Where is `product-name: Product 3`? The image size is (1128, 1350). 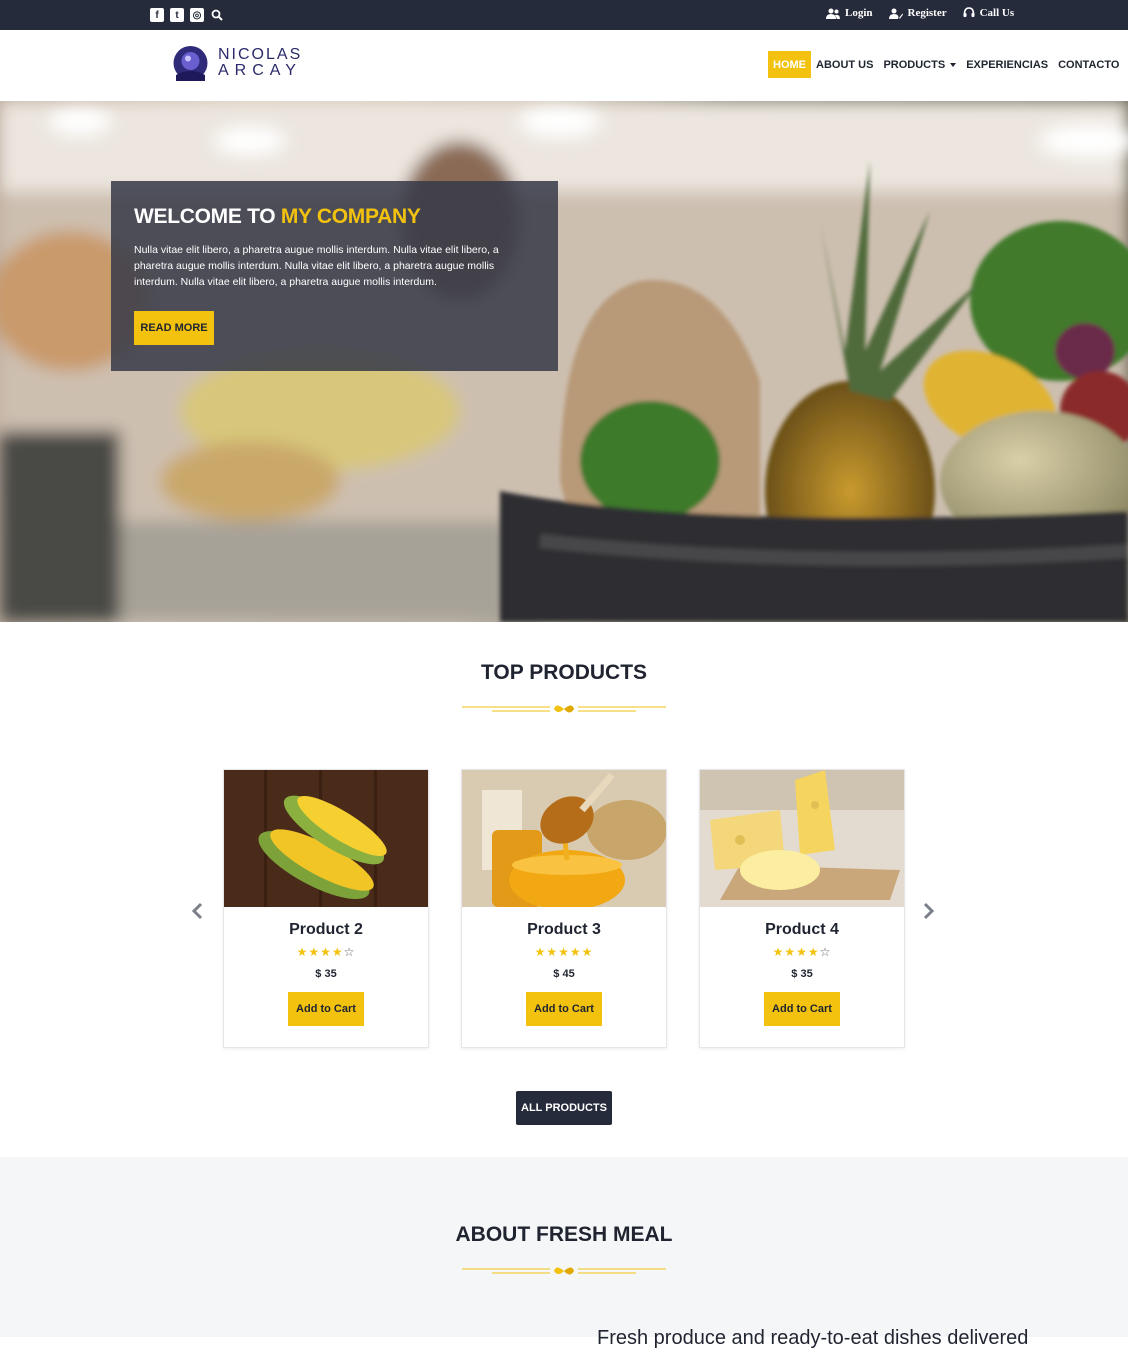 product-name: Product 3 is located at coordinates (564, 930).